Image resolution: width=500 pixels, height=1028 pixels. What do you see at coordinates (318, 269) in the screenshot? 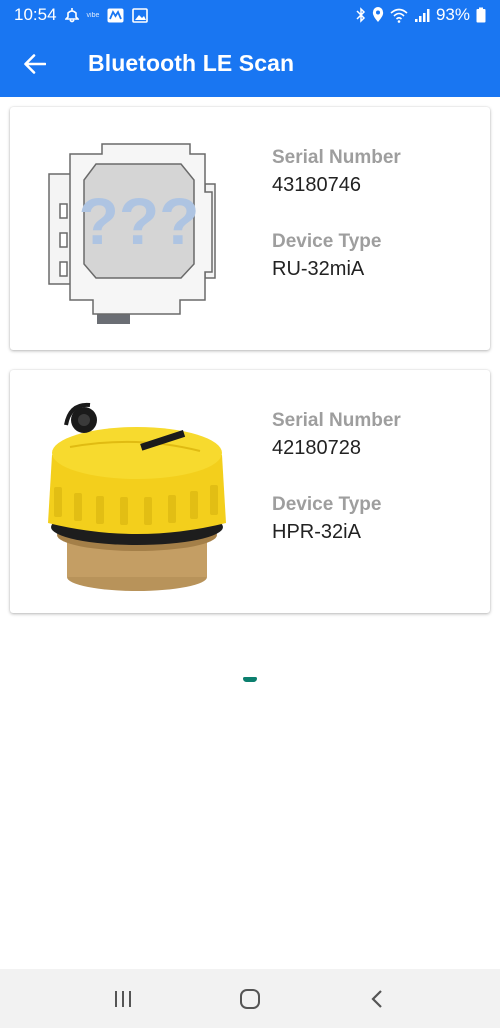
I see `device-type-value: RU-32miA` at bounding box center [318, 269].